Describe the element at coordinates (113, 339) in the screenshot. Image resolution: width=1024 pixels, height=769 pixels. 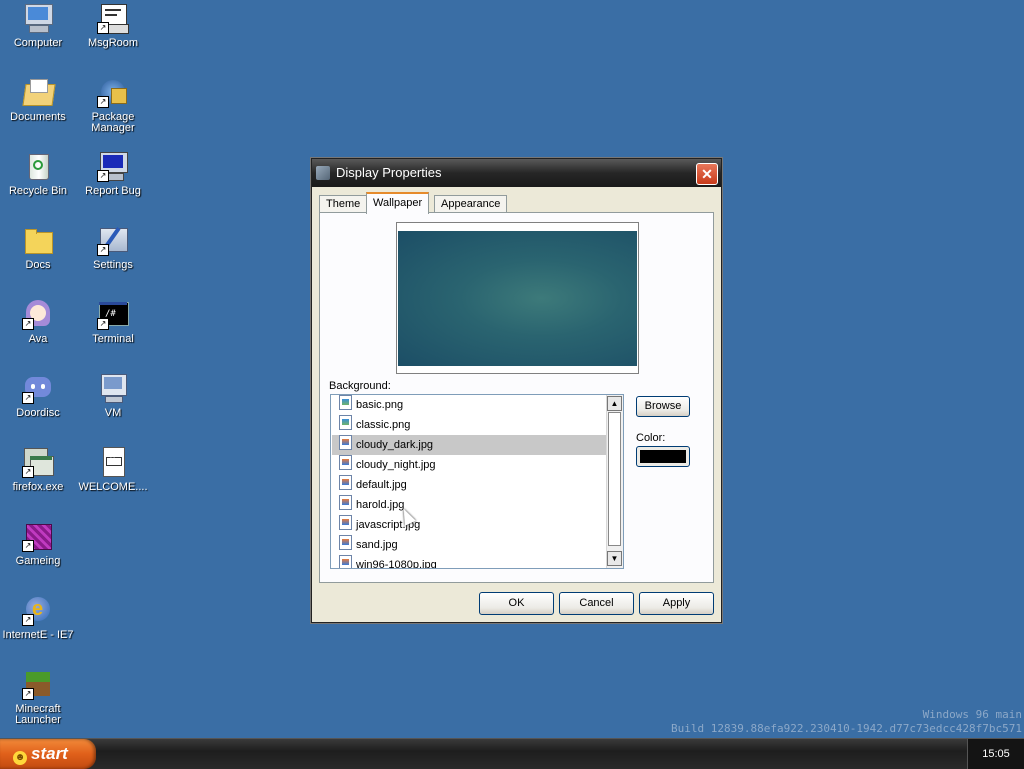
I see `desktop-icon-label: Terminal` at that location.